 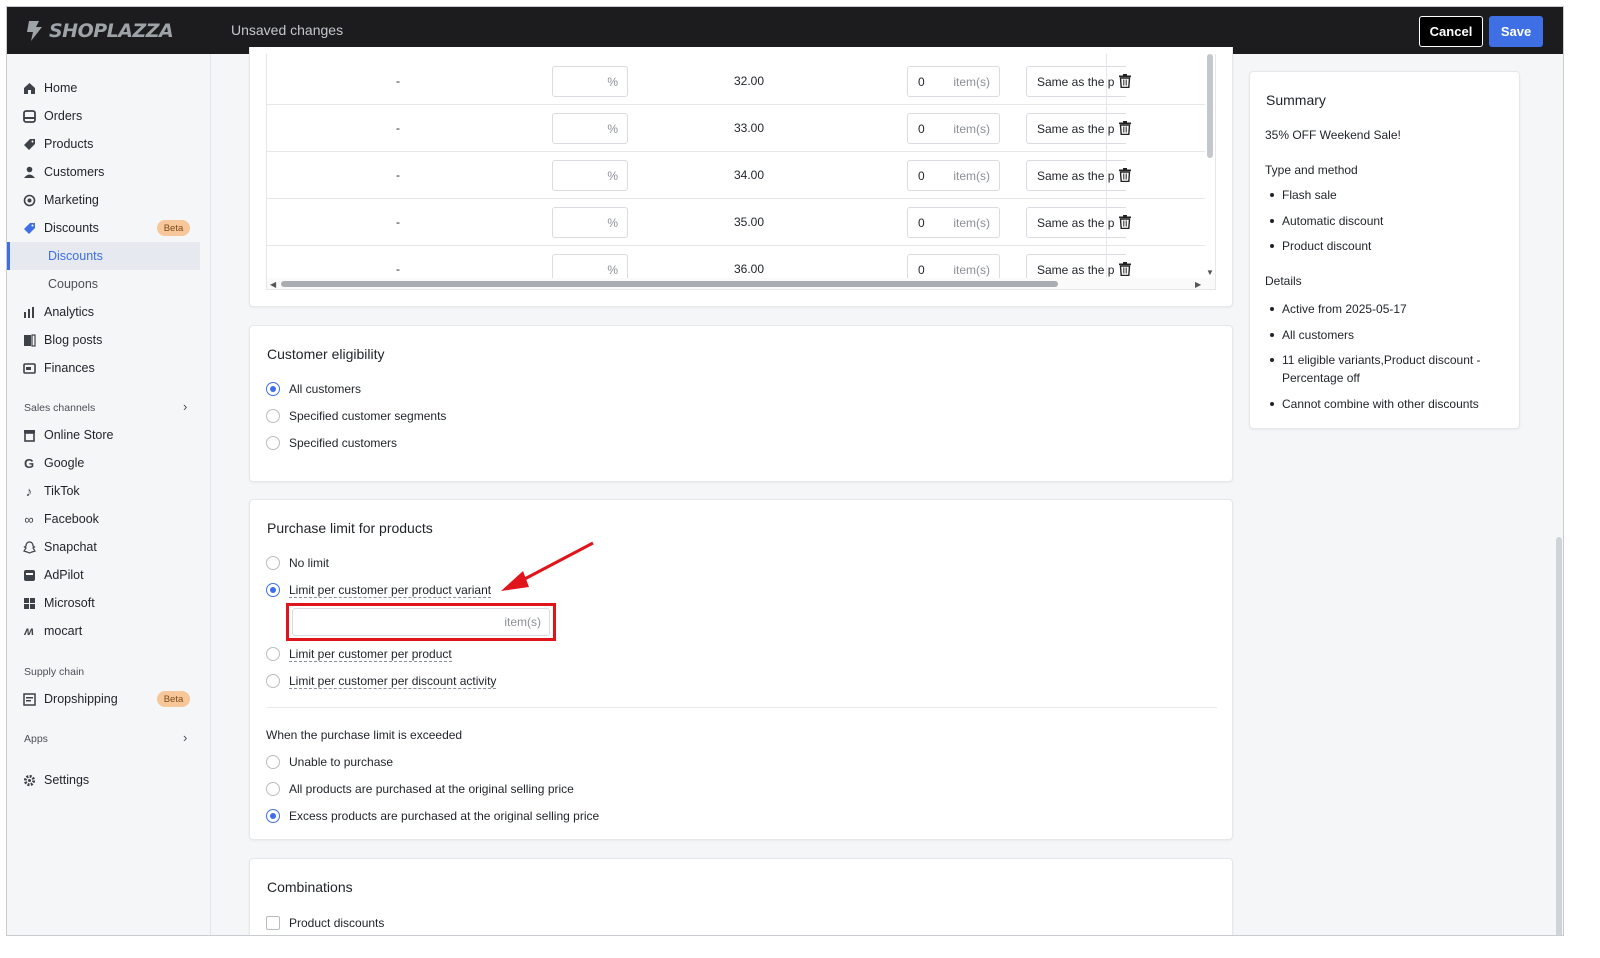 I want to click on sidebar-item-snapchat: Snapchat, so click(x=109, y=547).